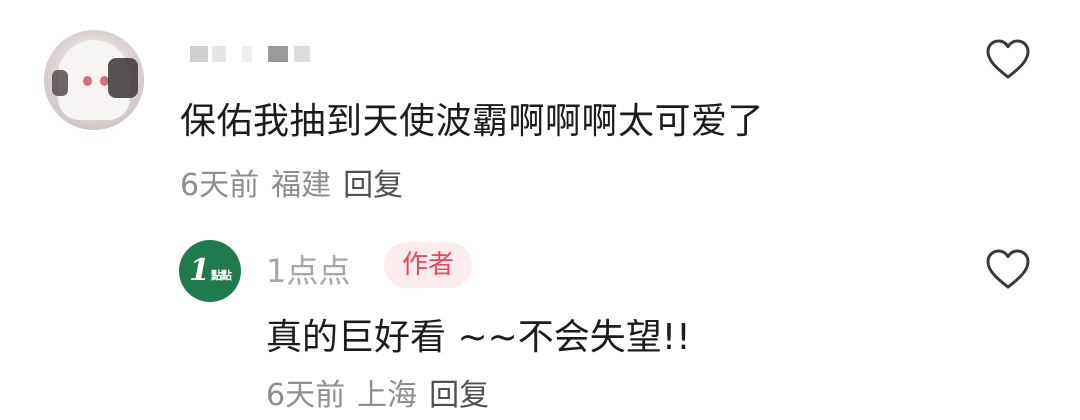 This screenshot has height=420, width=1080. What do you see at coordinates (87, 81) in the screenshot?
I see `avatar-eye` at bounding box center [87, 81].